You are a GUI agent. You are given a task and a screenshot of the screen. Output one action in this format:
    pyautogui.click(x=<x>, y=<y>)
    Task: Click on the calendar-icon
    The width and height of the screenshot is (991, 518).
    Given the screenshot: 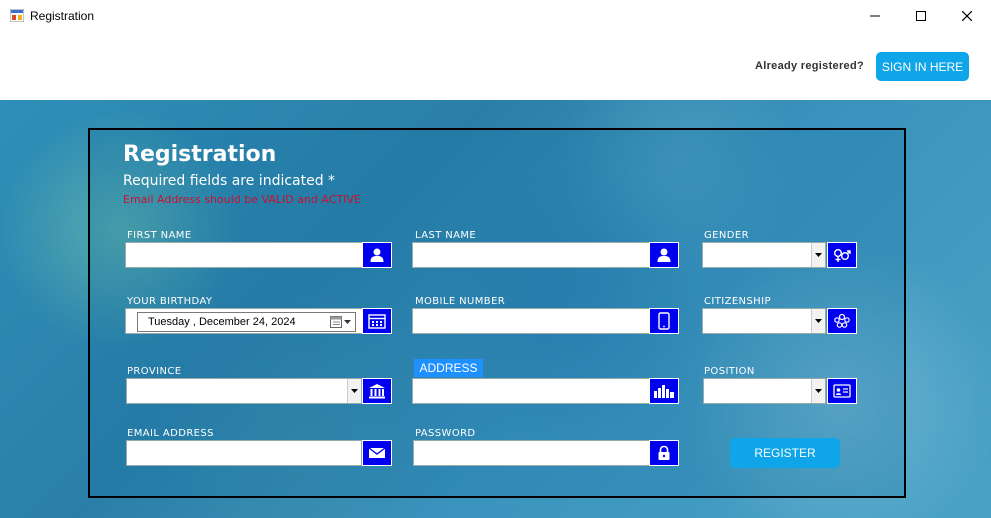 What is the action you would take?
    pyautogui.click(x=377, y=321)
    